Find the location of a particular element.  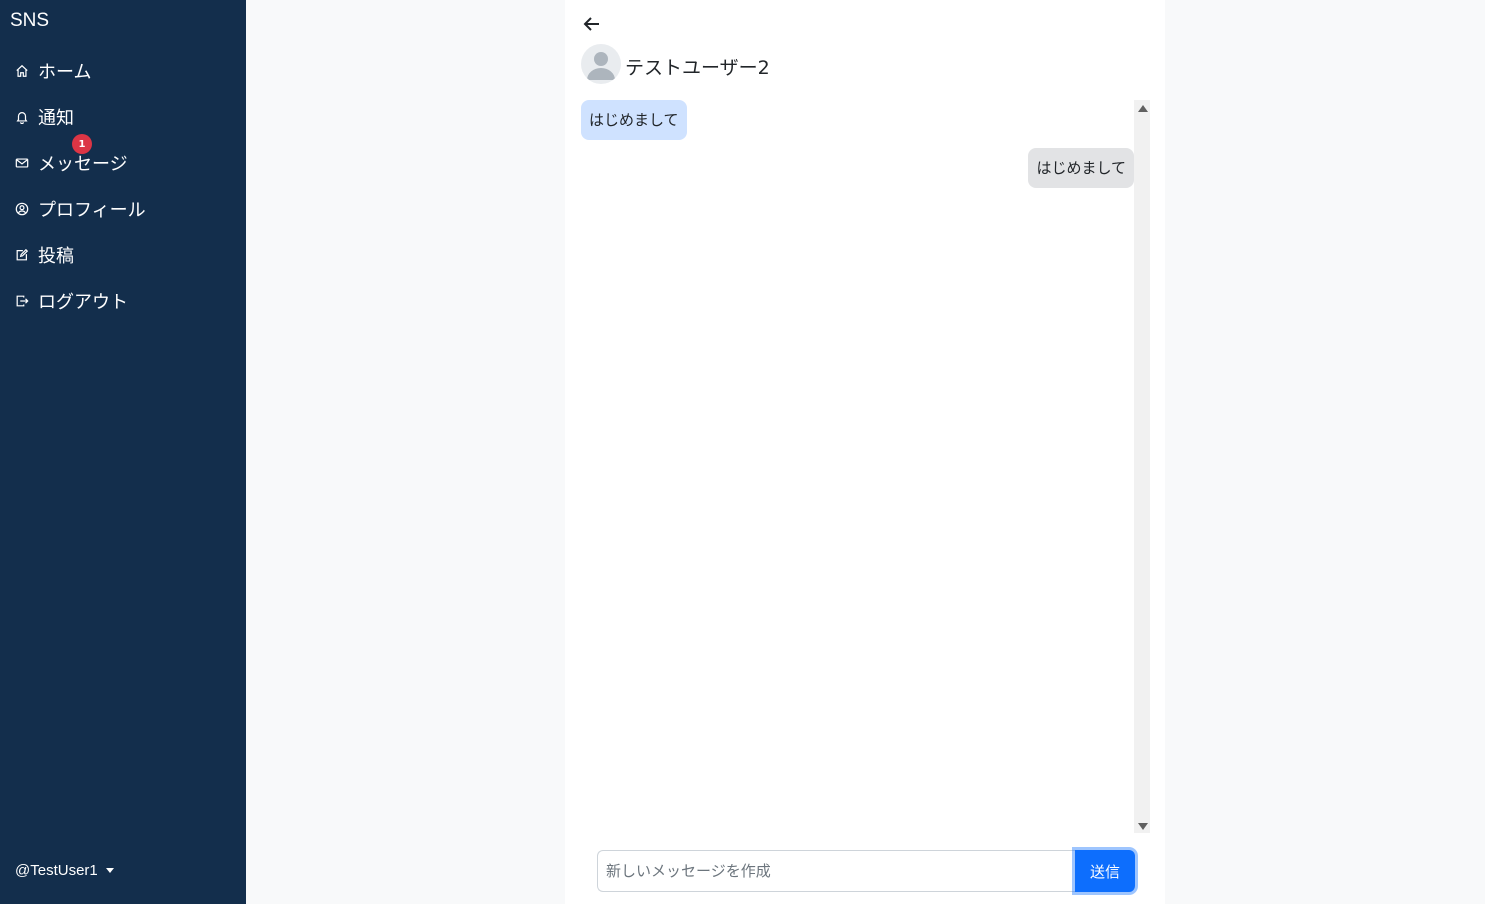

incoming-message: はじめまして is located at coordinates (634, 120).